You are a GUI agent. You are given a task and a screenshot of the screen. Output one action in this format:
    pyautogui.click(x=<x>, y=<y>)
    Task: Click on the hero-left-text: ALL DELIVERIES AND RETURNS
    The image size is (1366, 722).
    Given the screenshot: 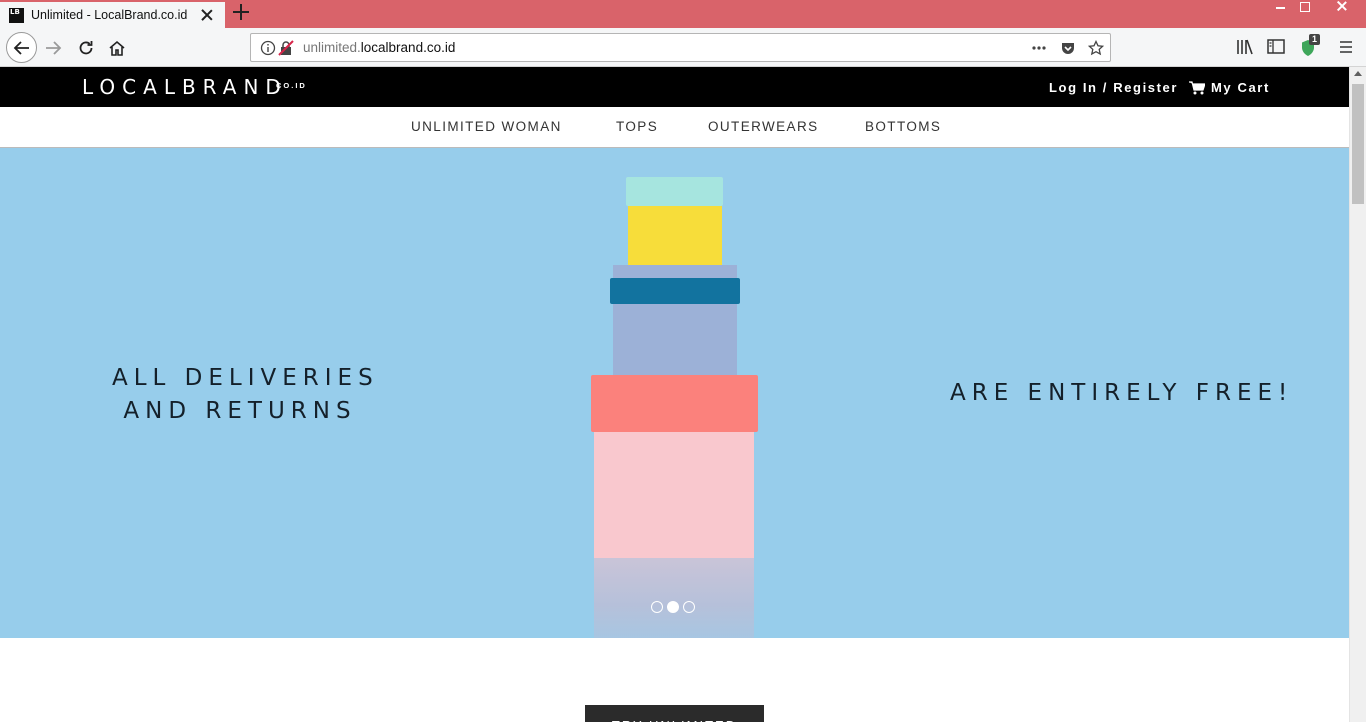 What is the action you would take?
    pyautogui.click(x=245, y=395)
    